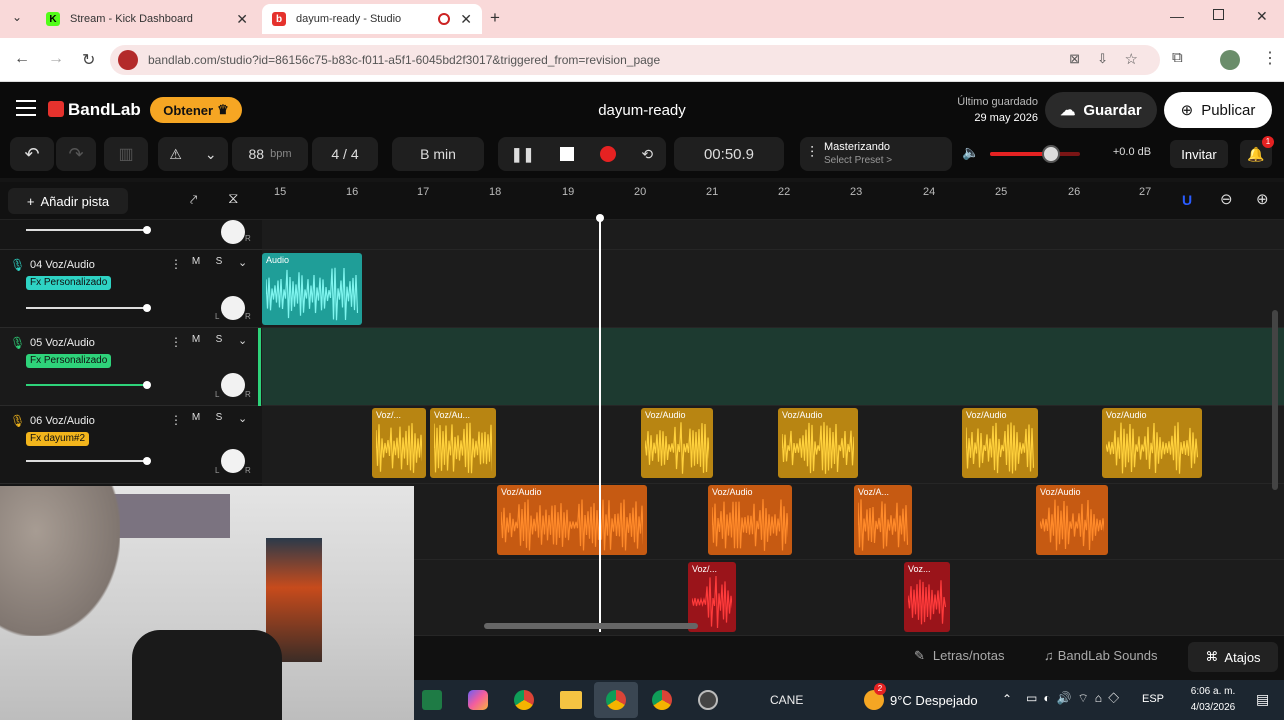 The height and width of the screenshot is (720, 1284). I want to click on copilot-icon, so click(478, 700).